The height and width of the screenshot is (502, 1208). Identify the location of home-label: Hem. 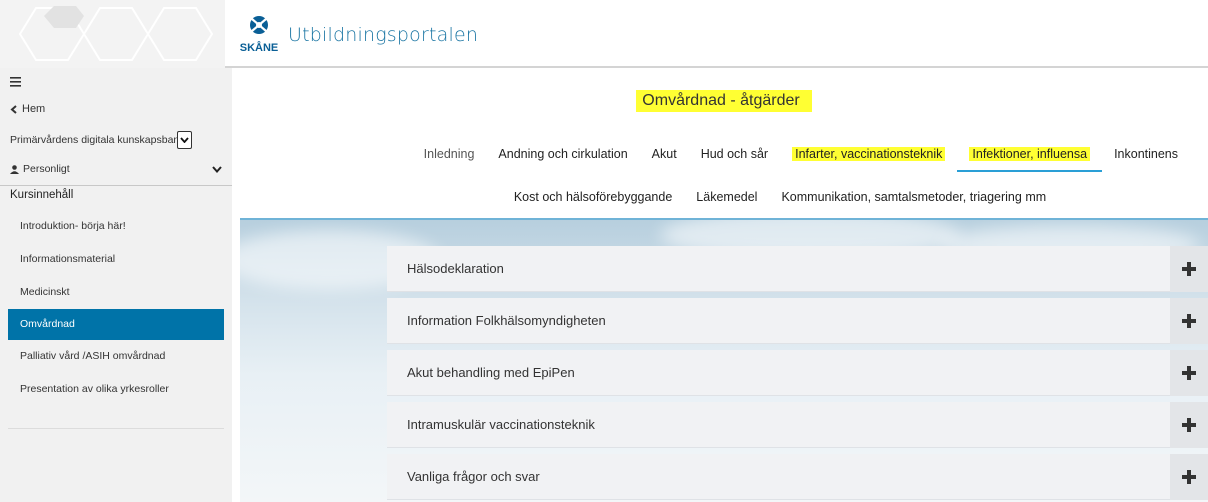
(34, 109).